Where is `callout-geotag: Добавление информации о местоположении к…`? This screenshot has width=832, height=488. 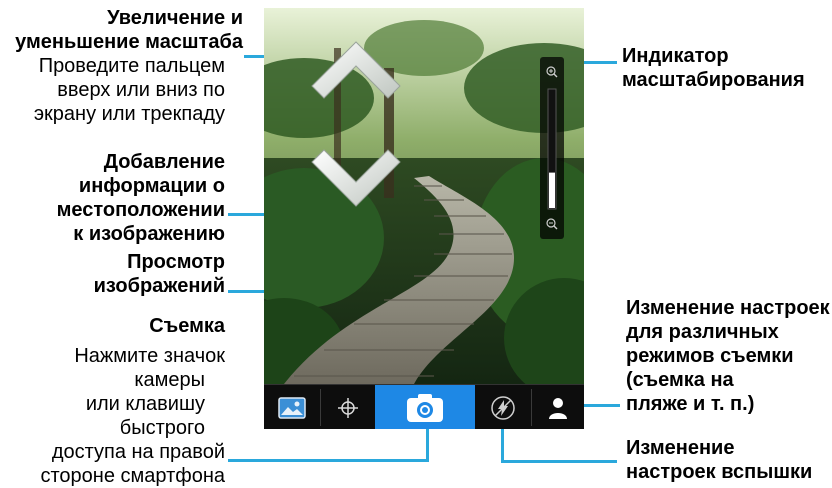
callout-geotag: Добавление информации о местоположении к… is located at coordinates (112, 198).